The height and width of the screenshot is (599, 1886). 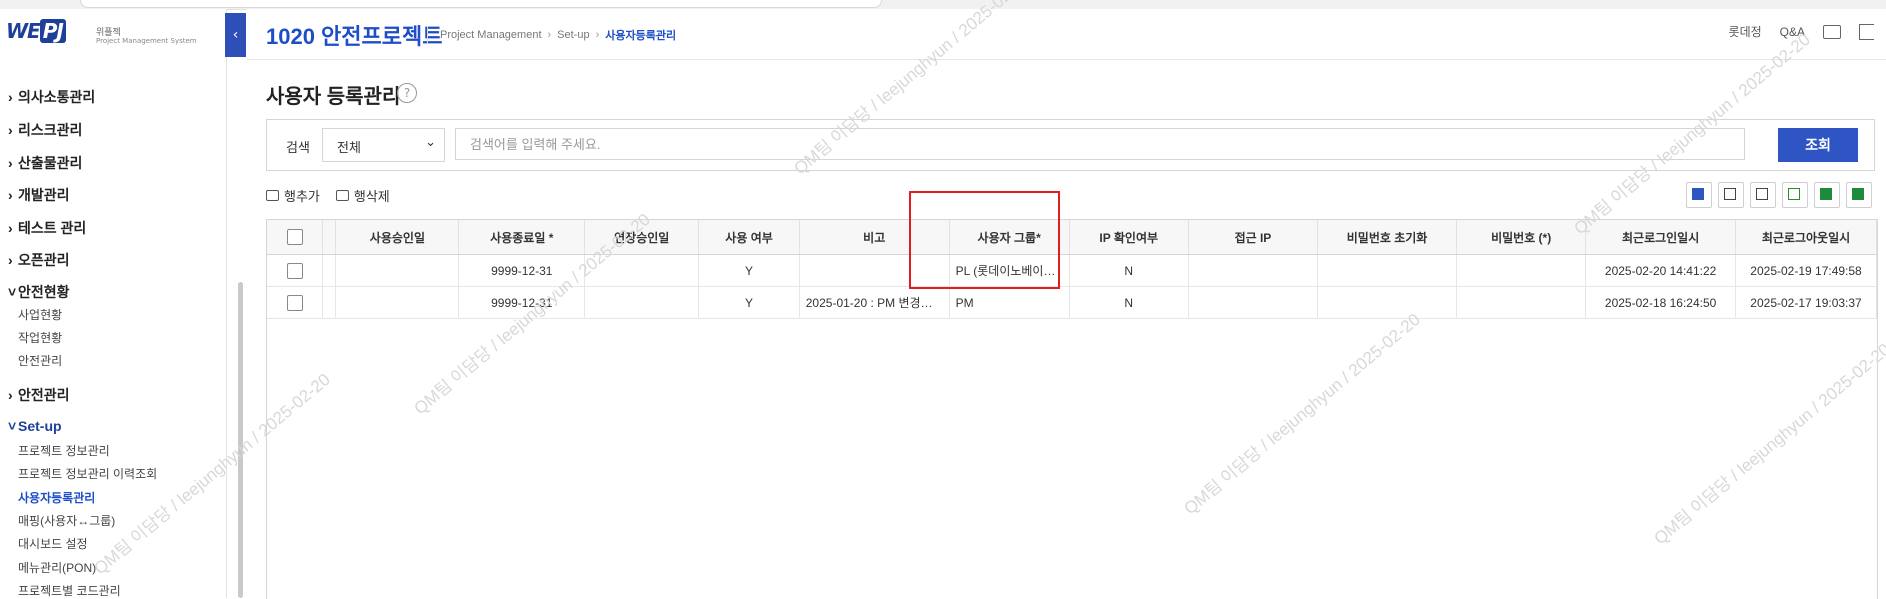 I want to click on sidebar-item-dashboard-settings: 대시보드 설정, so click(x=53, y=543).